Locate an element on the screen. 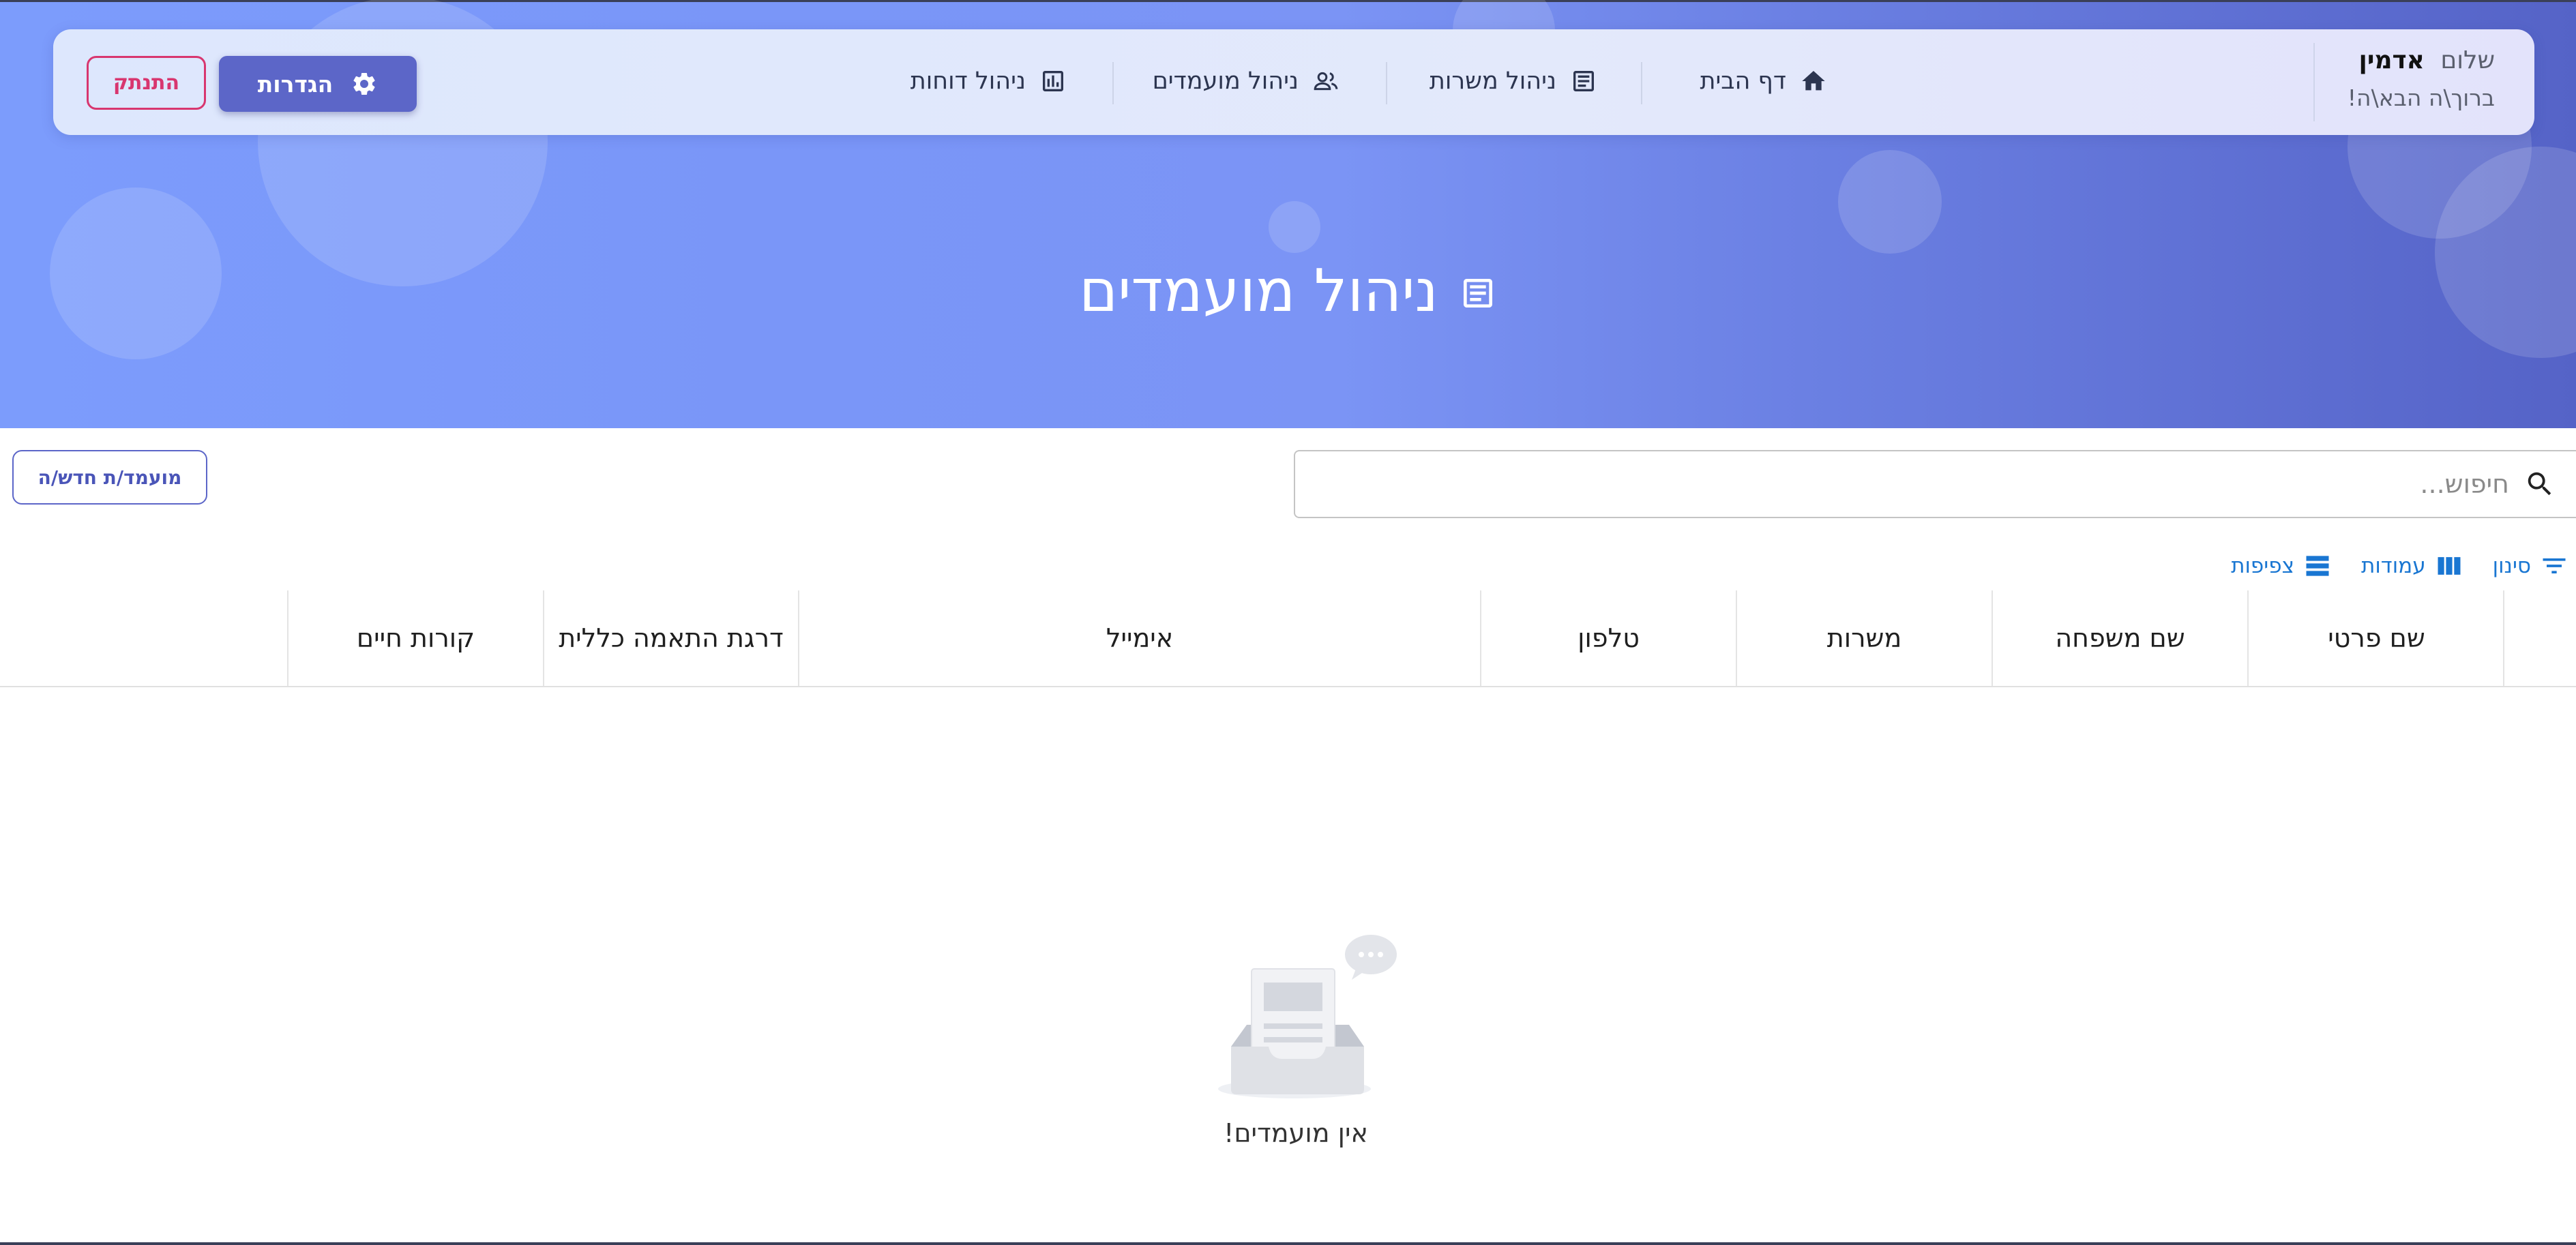 The height and width of the screenshot is (1245, 2576). nav-item-jobs: ניהול משרות is located at coordinates (1513, 81).